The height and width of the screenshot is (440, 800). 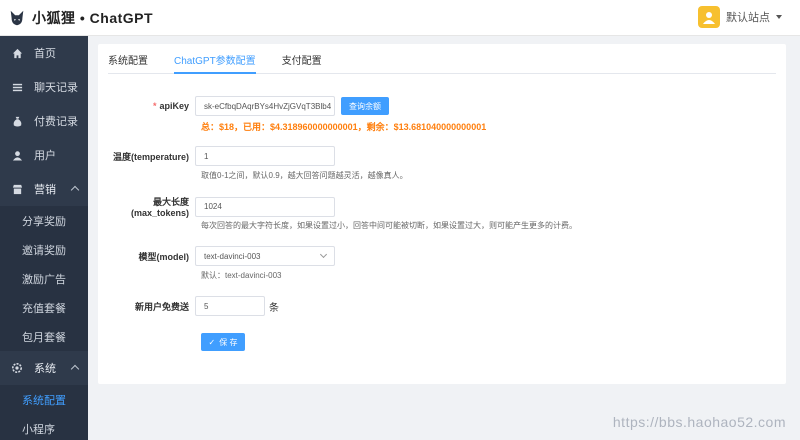 I want to click on money-bag-icon, so click(x=17, y=121).